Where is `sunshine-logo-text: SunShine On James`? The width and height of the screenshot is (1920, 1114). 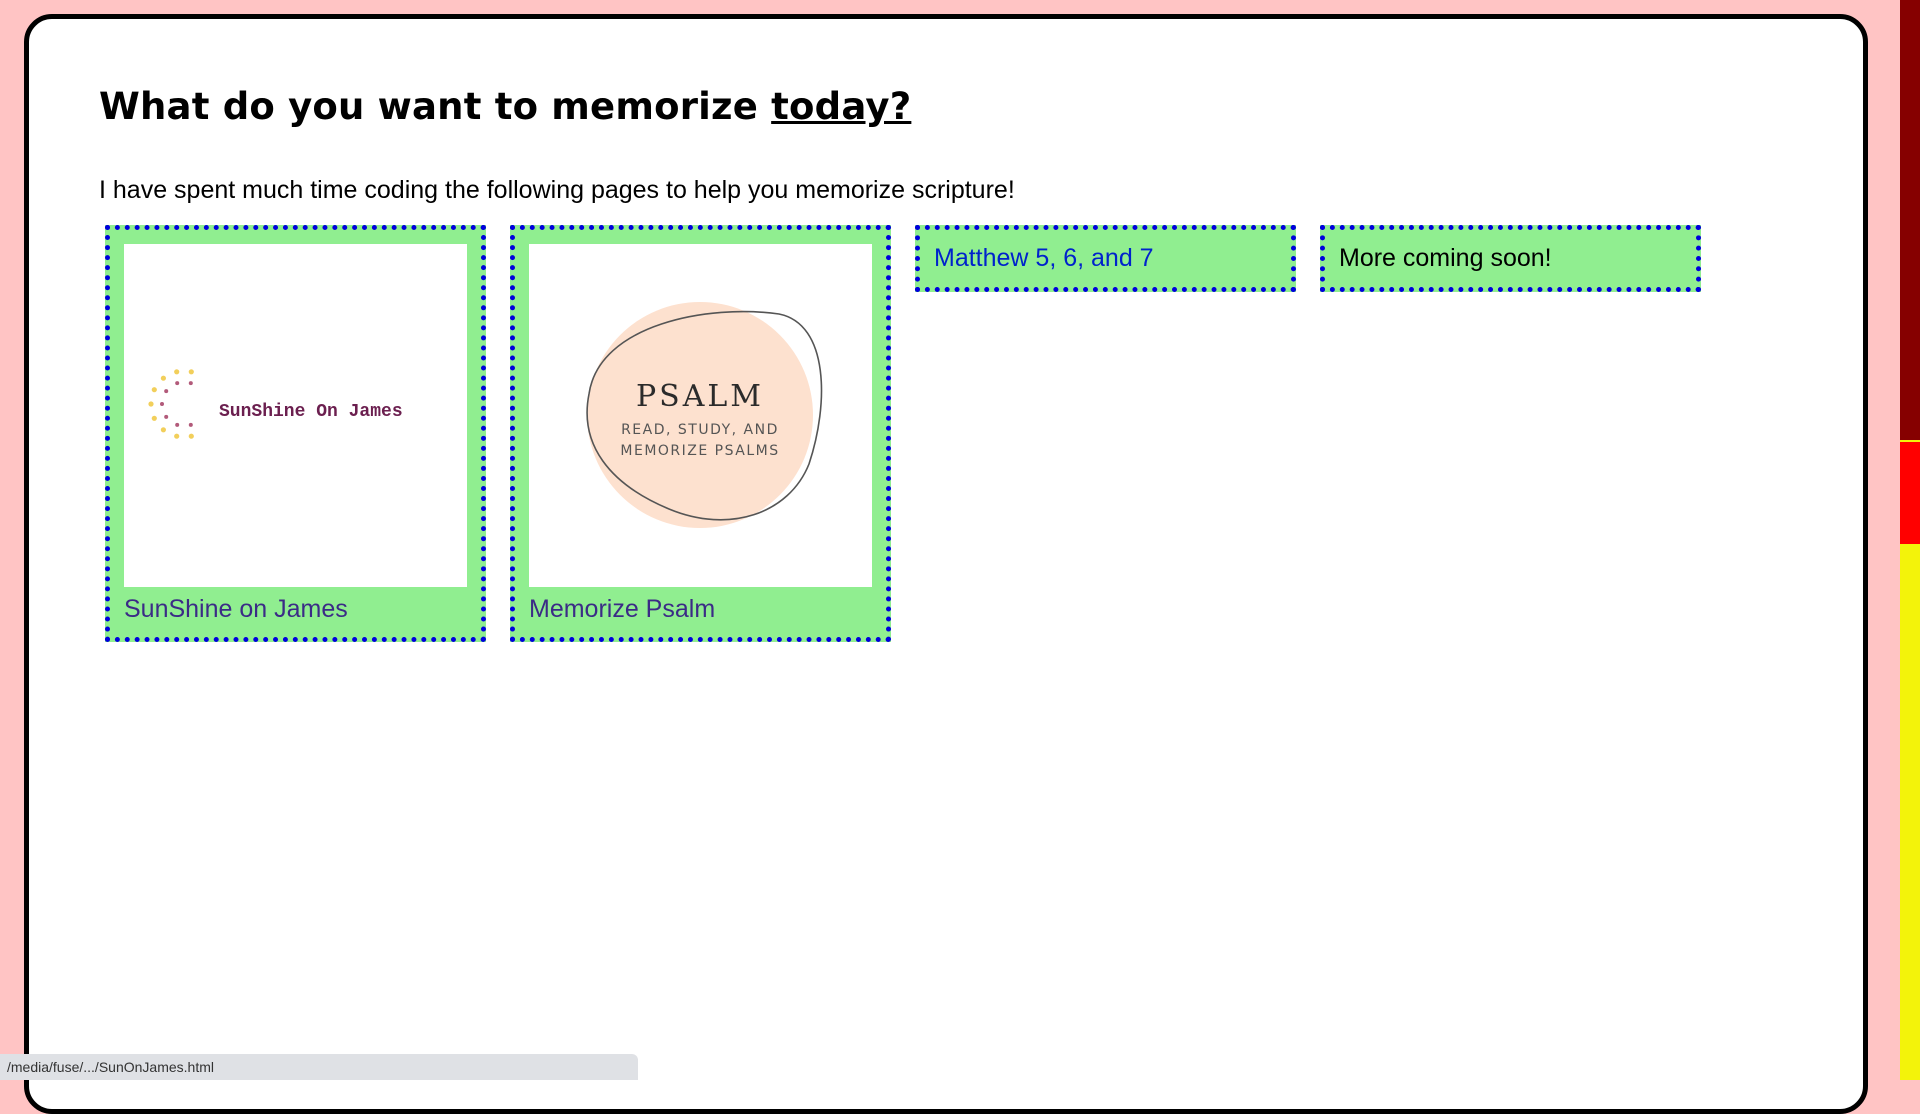 sunshine-logo-text: SunShine On James is located at coordinates (311, 412).